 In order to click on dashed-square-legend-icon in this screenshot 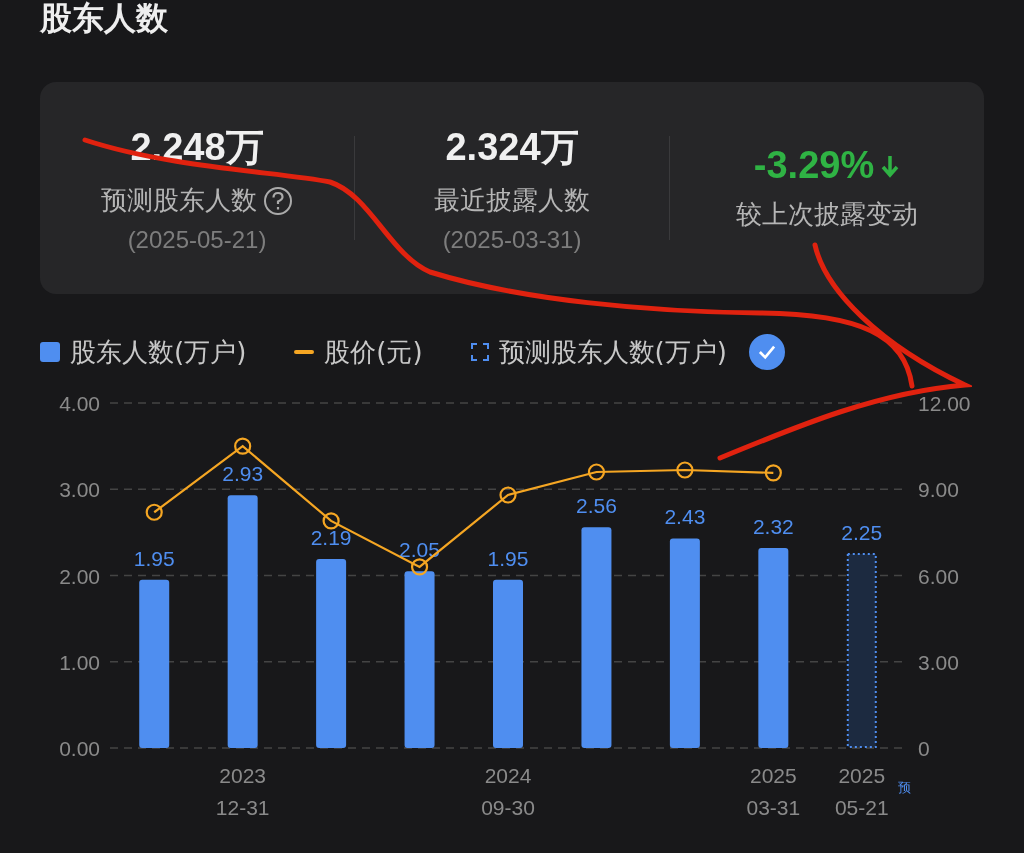, I will do `click(479, 352)`.